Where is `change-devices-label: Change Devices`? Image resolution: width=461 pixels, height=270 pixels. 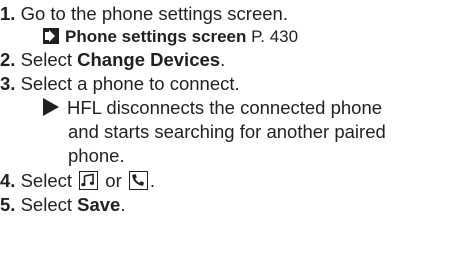
change-devices-label: Change Devices is located at coordinates (149, 59).